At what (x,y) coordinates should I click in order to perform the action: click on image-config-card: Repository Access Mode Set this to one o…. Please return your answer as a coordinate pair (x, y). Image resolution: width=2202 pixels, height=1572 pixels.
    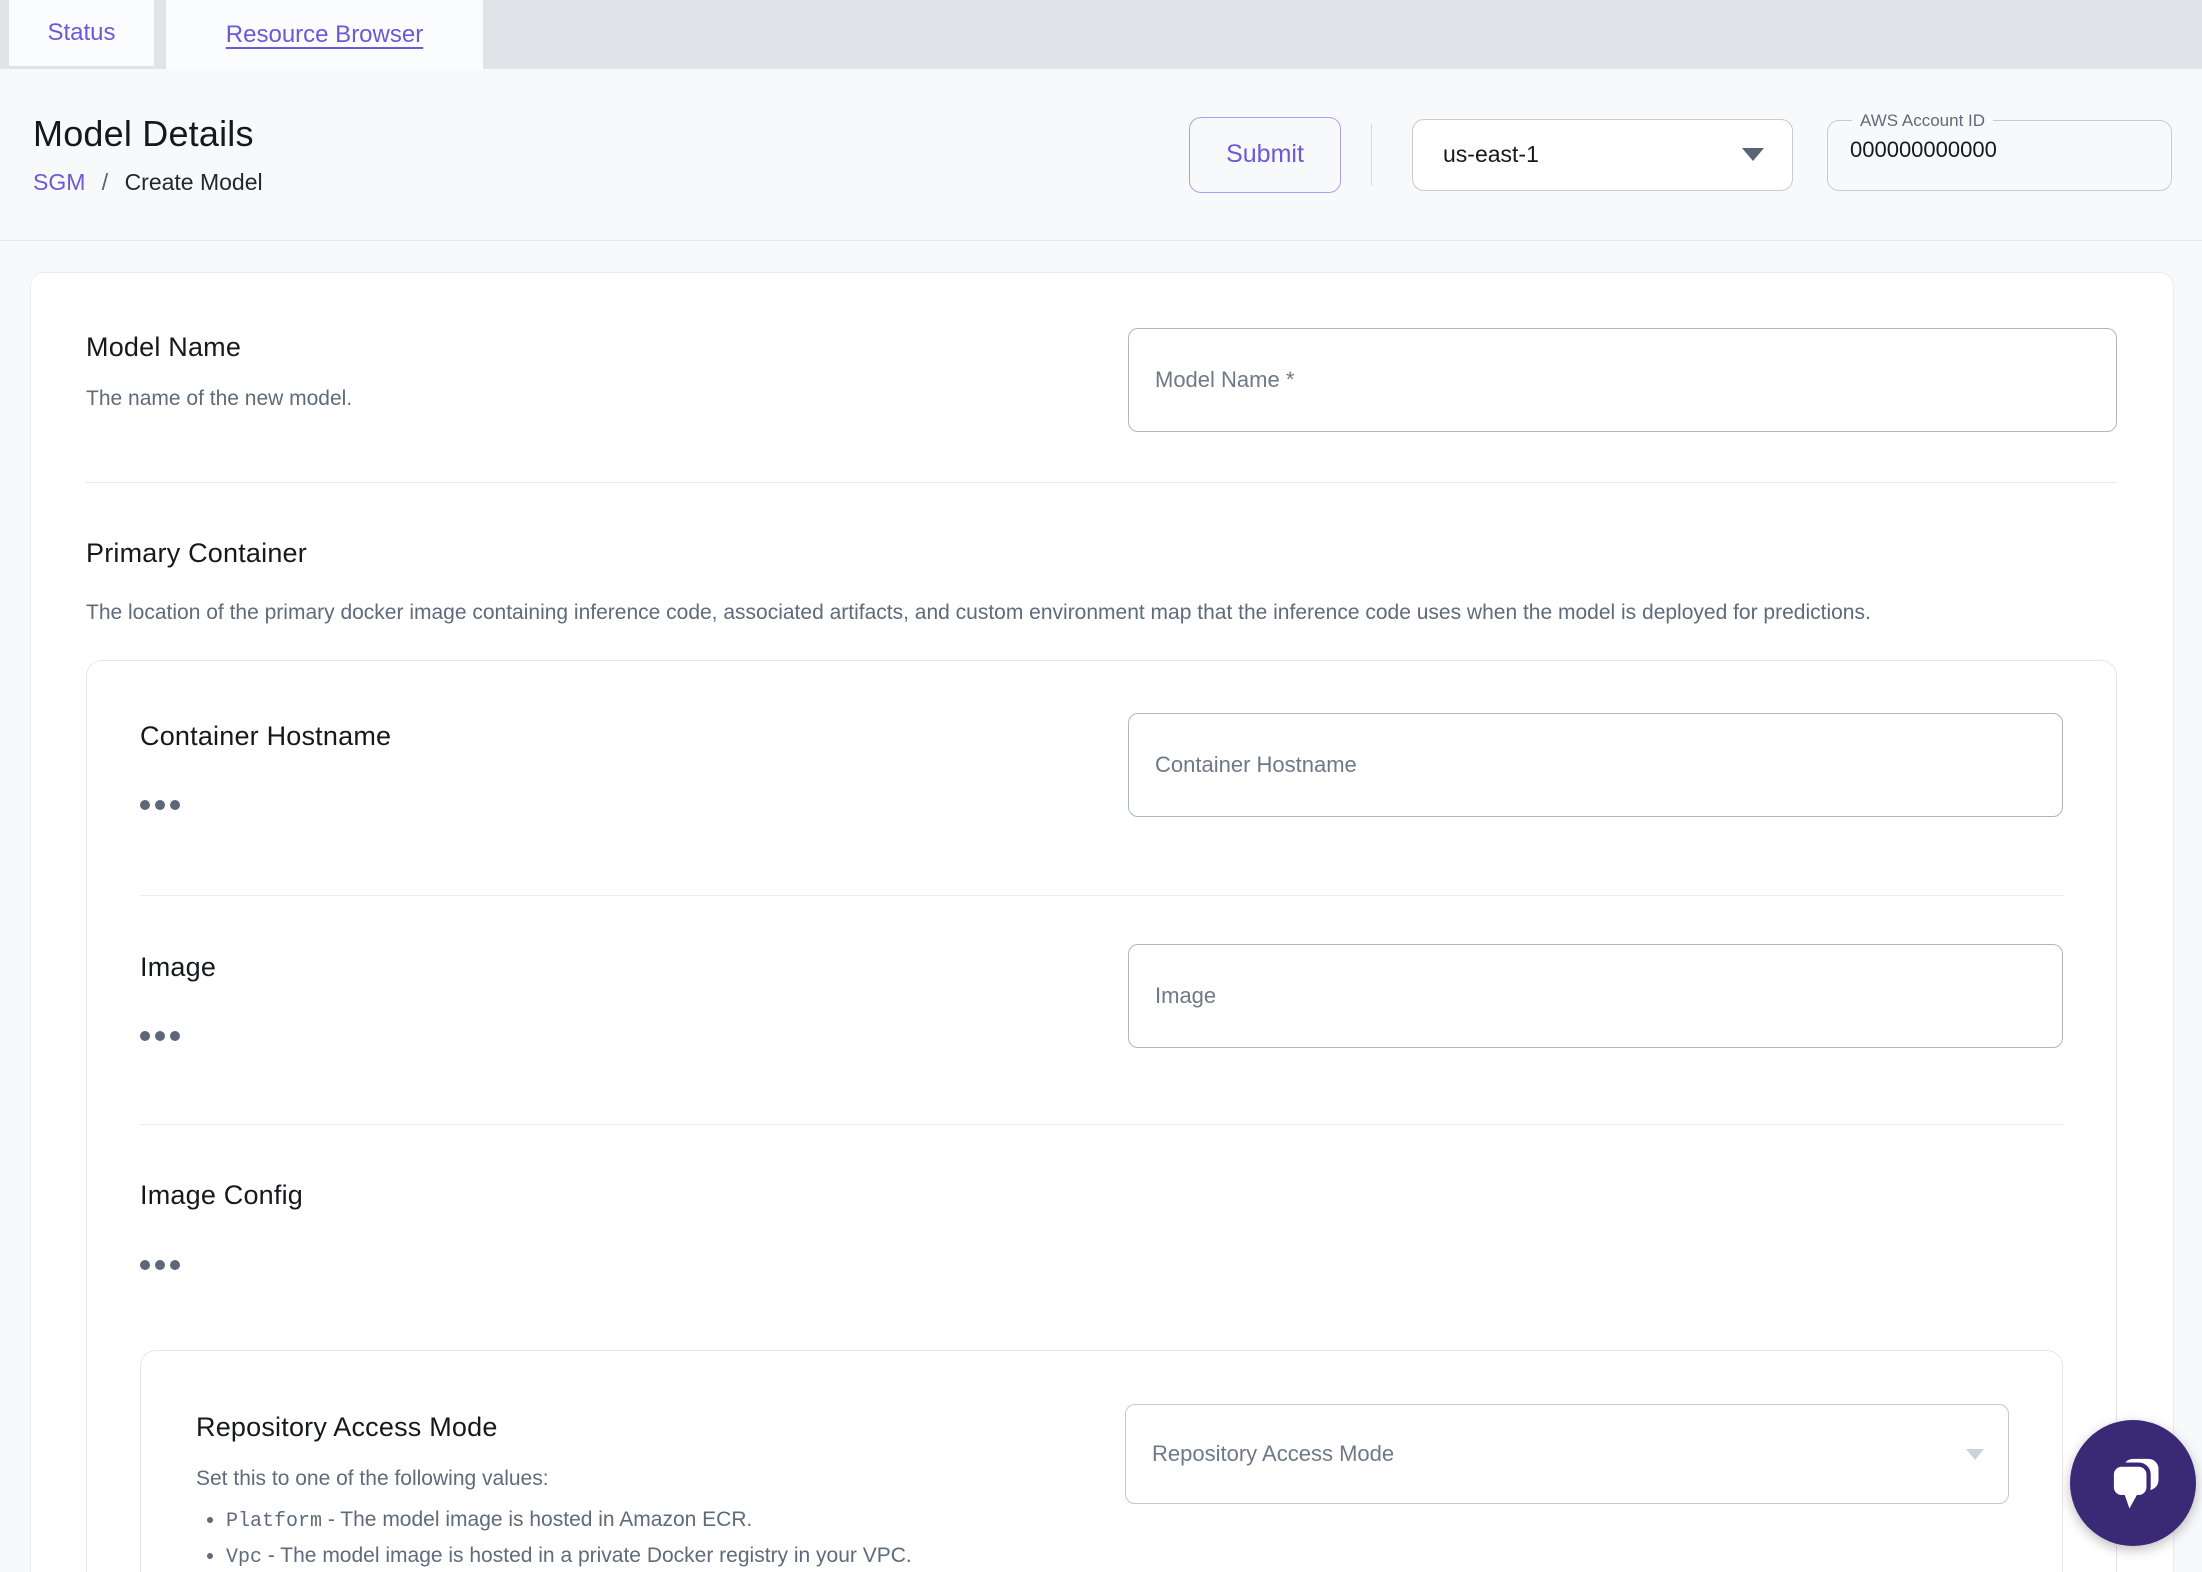
    Looking at the image, I should click on (1101, 1461).